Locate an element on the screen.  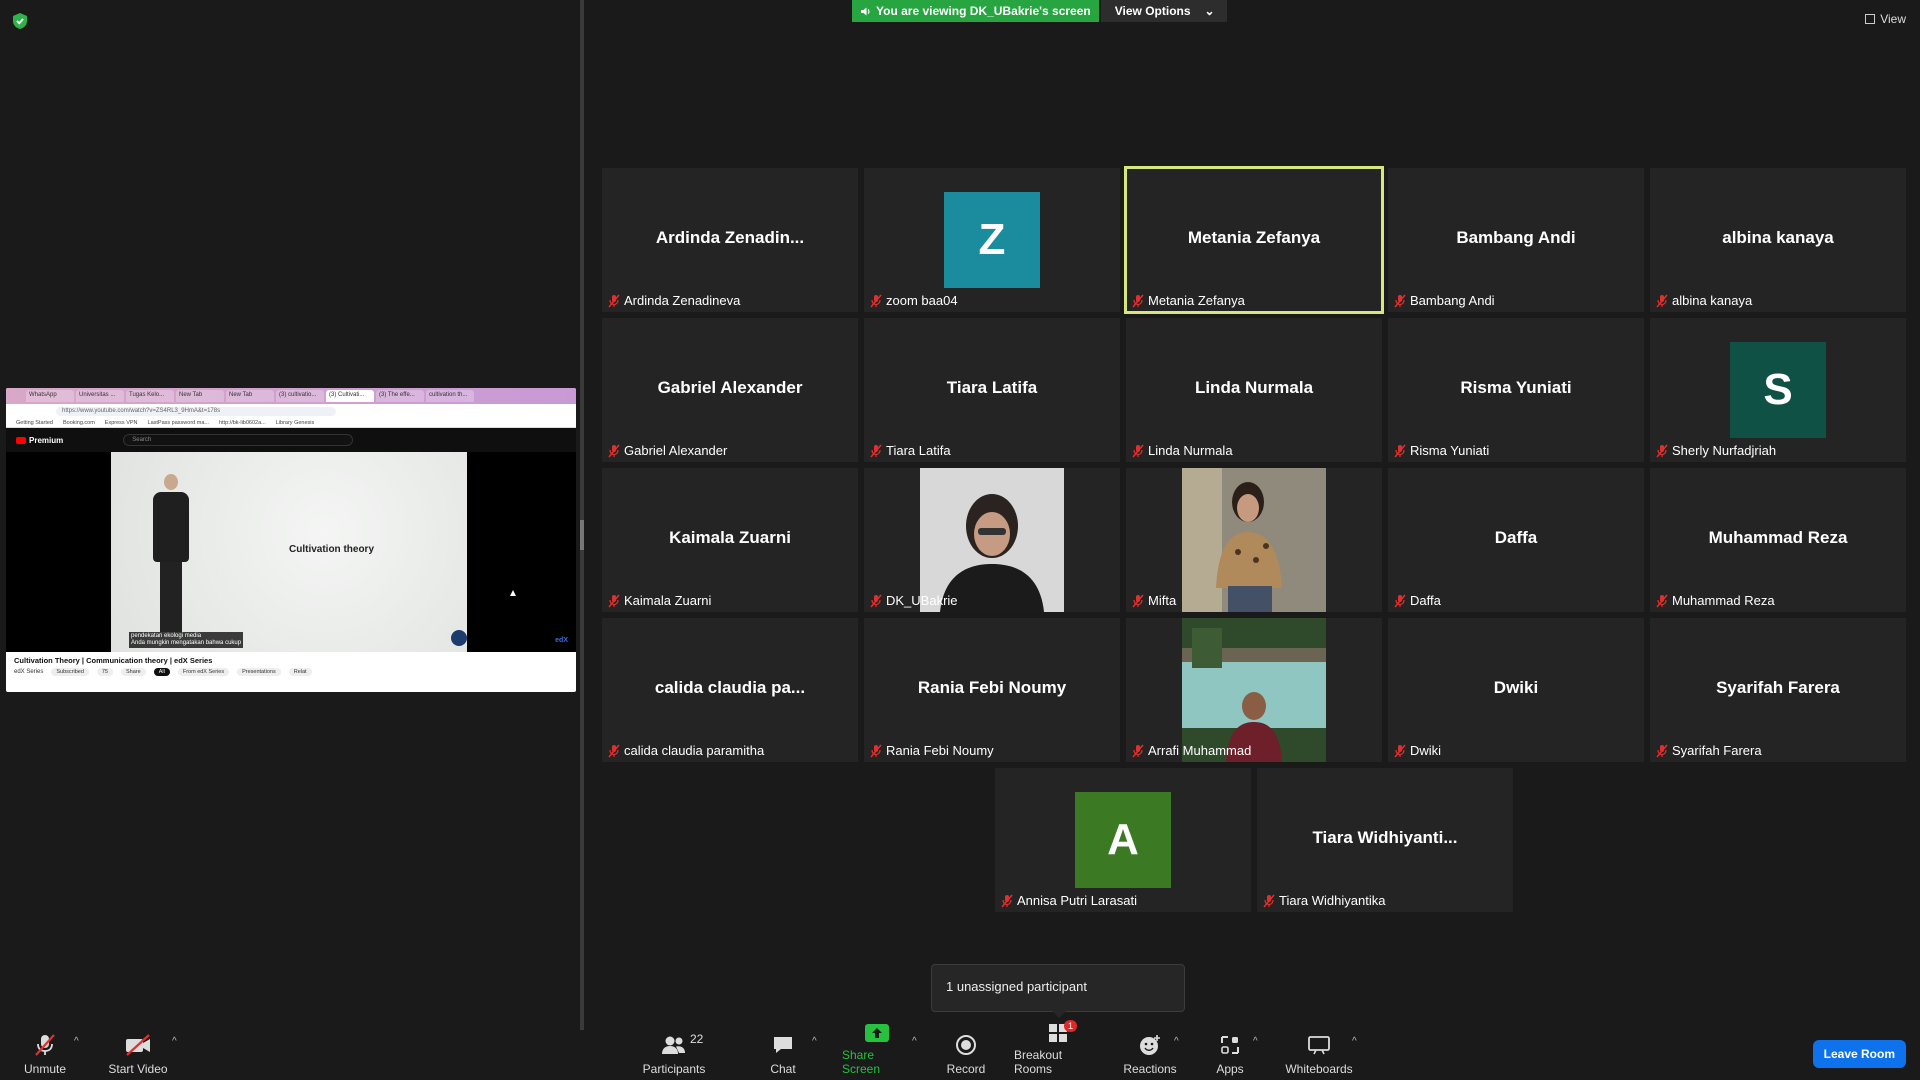
channel-name: edX Series is located at coordinates (28, 672).